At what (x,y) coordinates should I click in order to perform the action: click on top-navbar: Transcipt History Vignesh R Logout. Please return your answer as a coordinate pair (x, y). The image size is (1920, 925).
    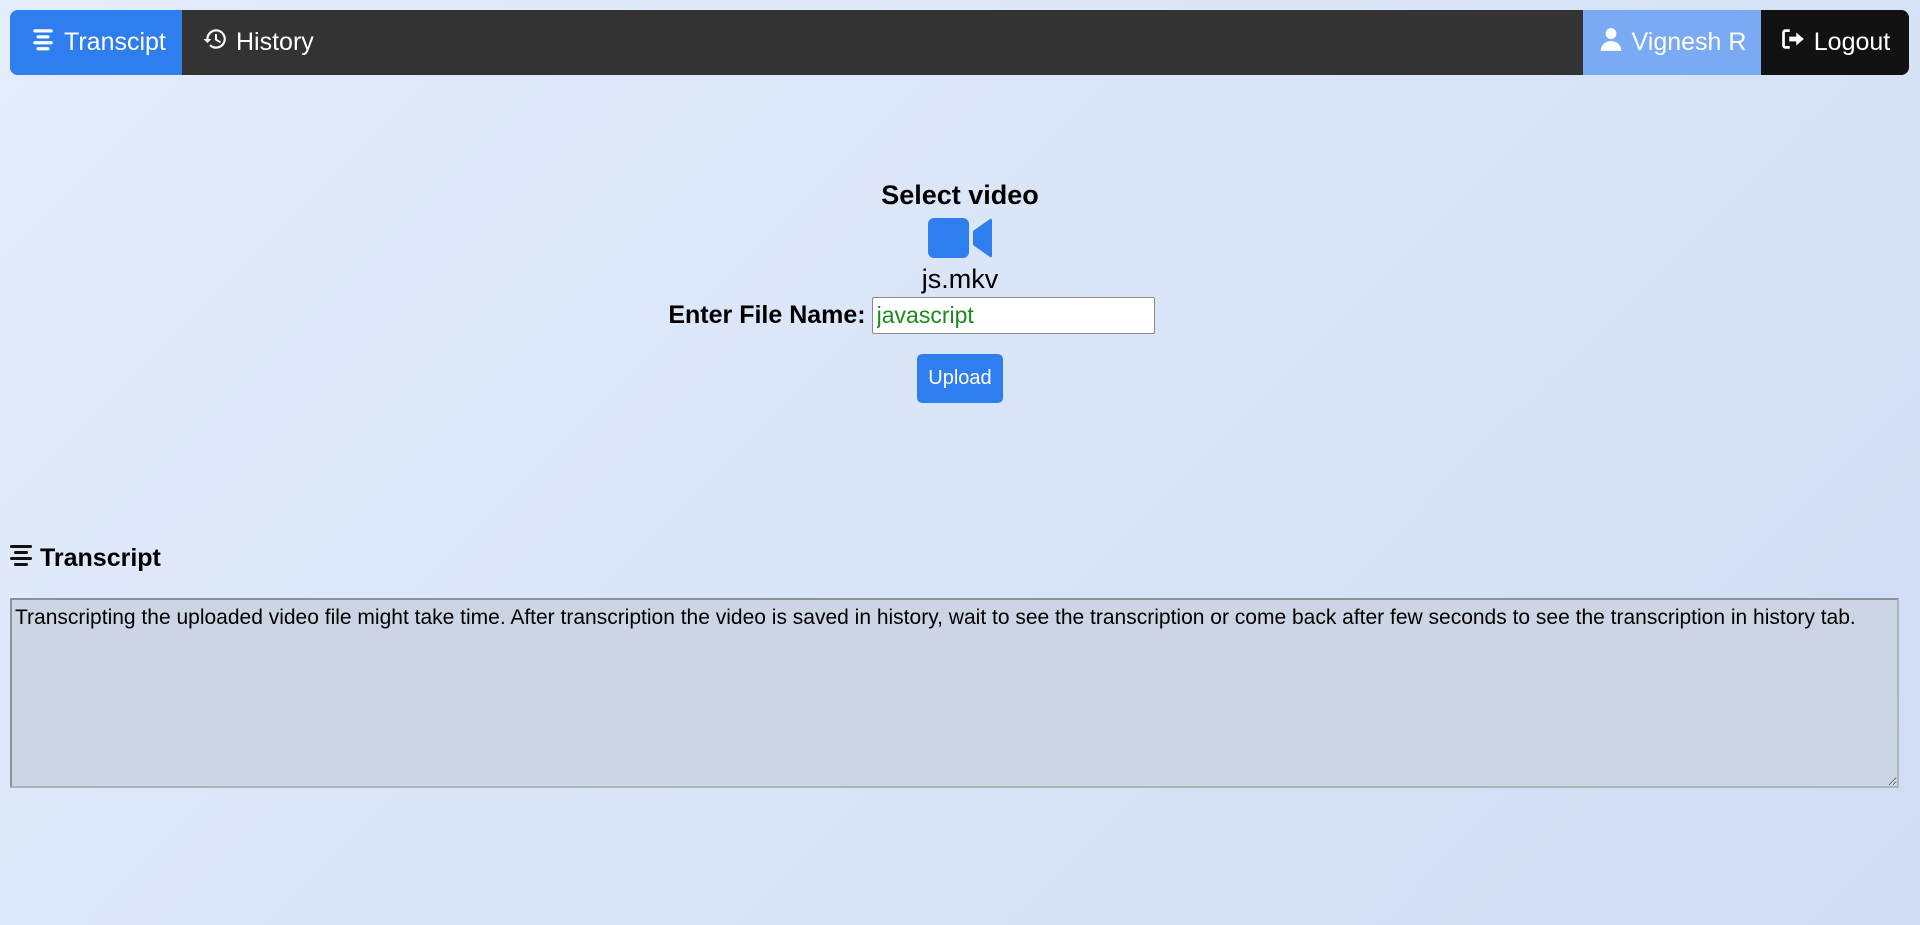
    Looking at the image, I should click on (959, 42).